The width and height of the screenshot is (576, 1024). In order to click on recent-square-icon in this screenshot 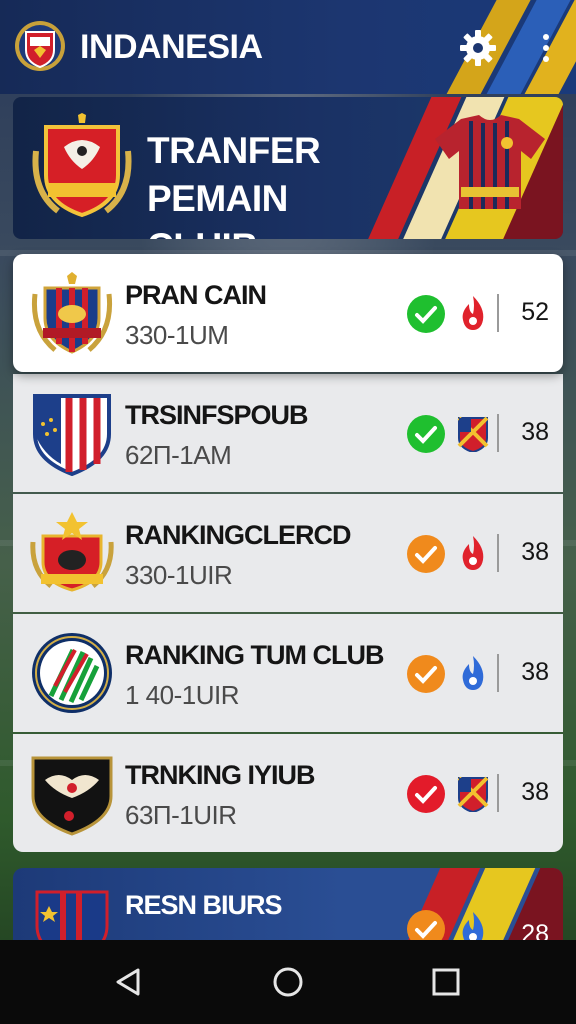, I will do `click(446, 982)`.